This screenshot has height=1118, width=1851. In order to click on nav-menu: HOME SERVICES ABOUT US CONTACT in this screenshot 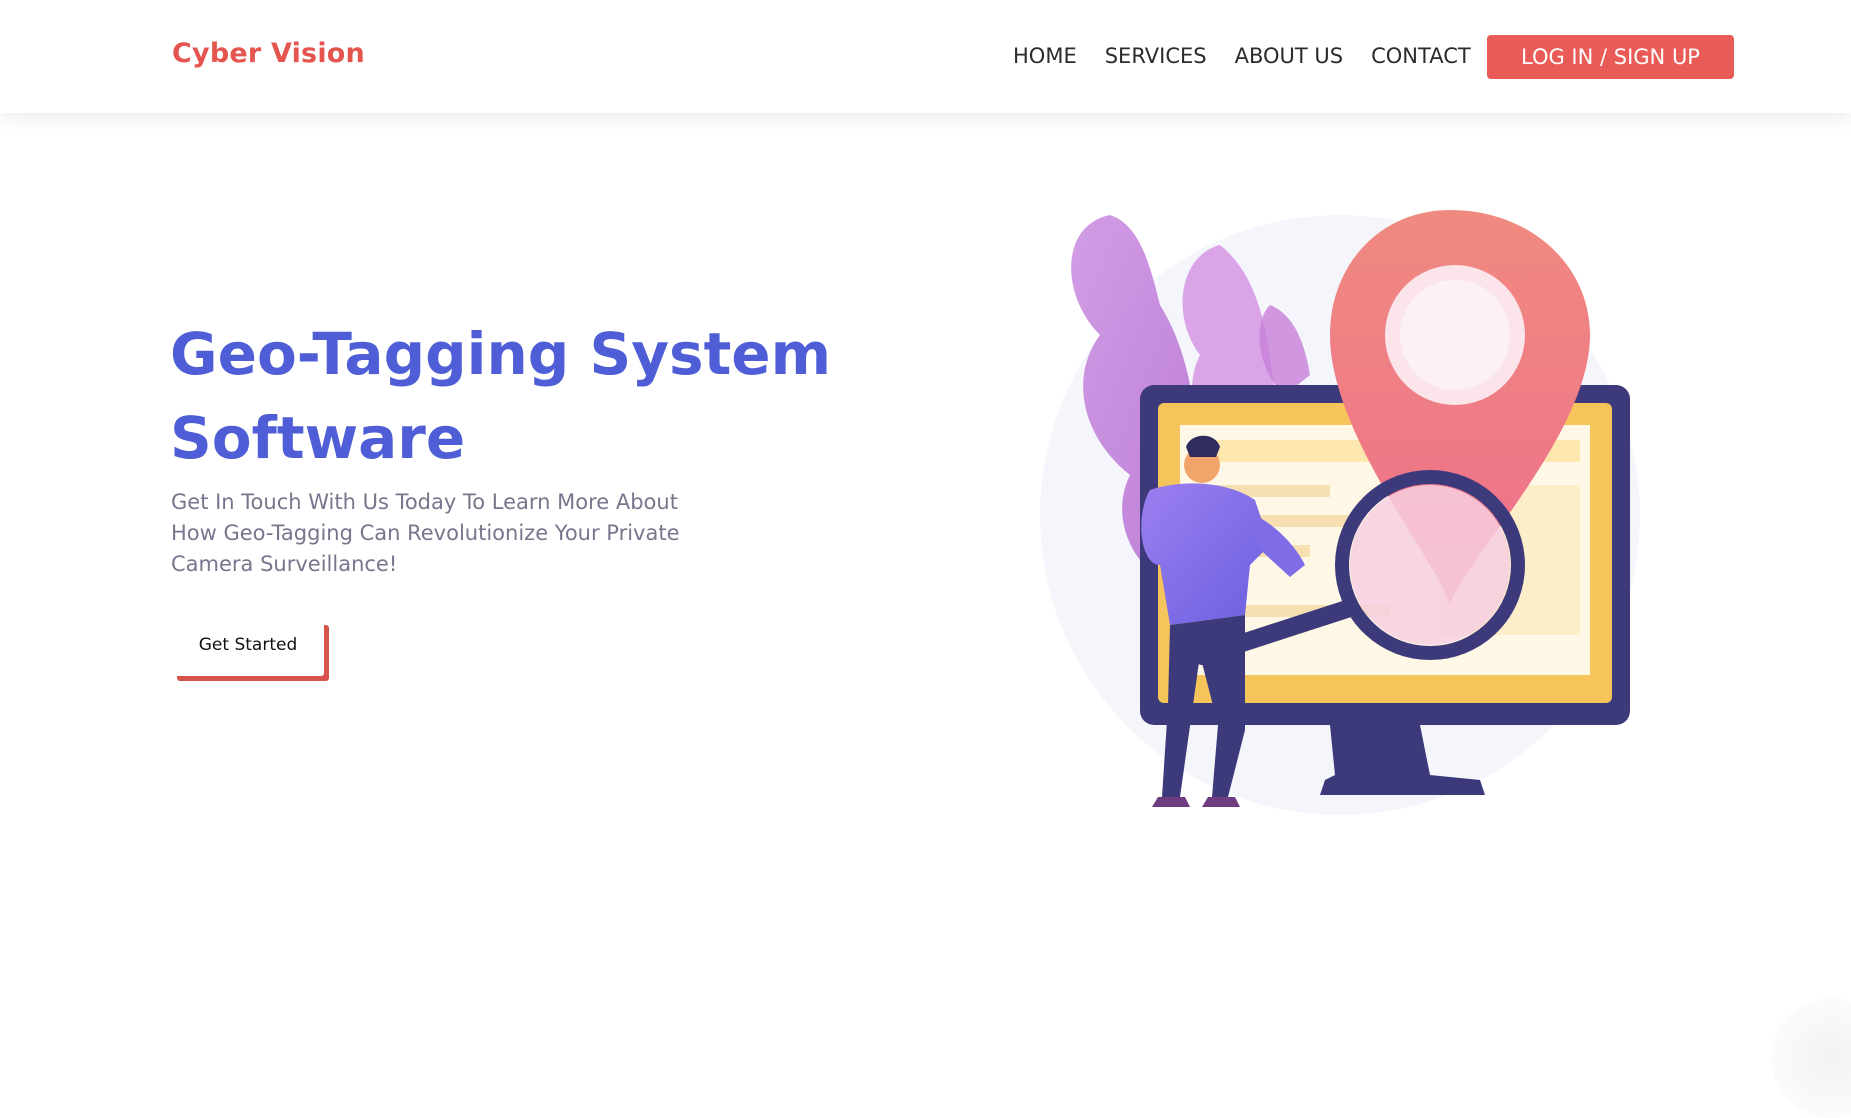, I will do `click(1242, 56)`.